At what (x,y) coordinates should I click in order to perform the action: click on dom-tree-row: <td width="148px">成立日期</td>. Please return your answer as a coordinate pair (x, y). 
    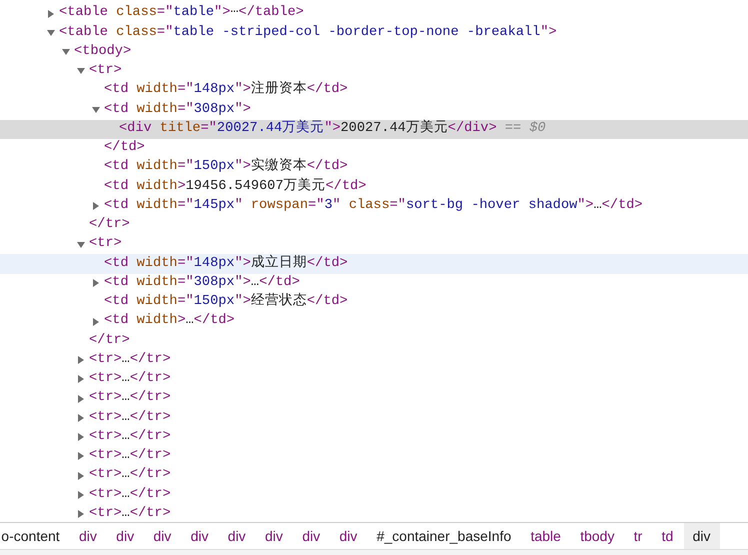
    Looking at the image, I should click on (374, 264).